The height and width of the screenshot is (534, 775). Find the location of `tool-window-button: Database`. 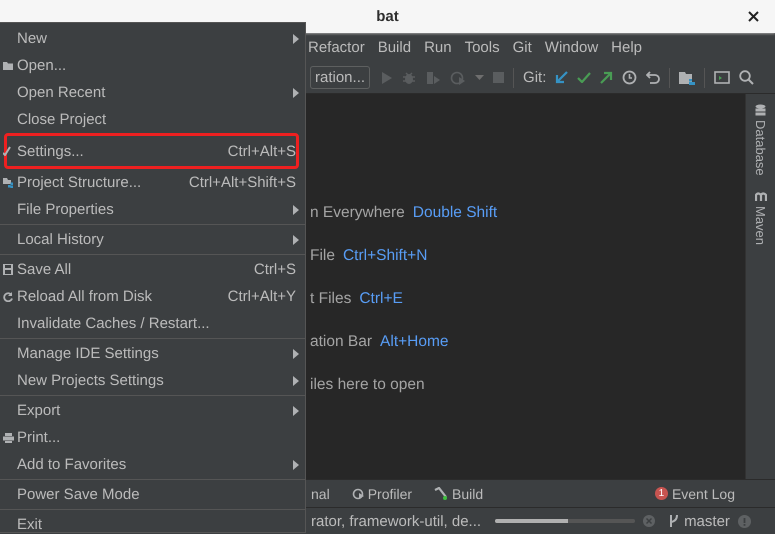

tool-window-button: Database is located at coordinates (760, 140).